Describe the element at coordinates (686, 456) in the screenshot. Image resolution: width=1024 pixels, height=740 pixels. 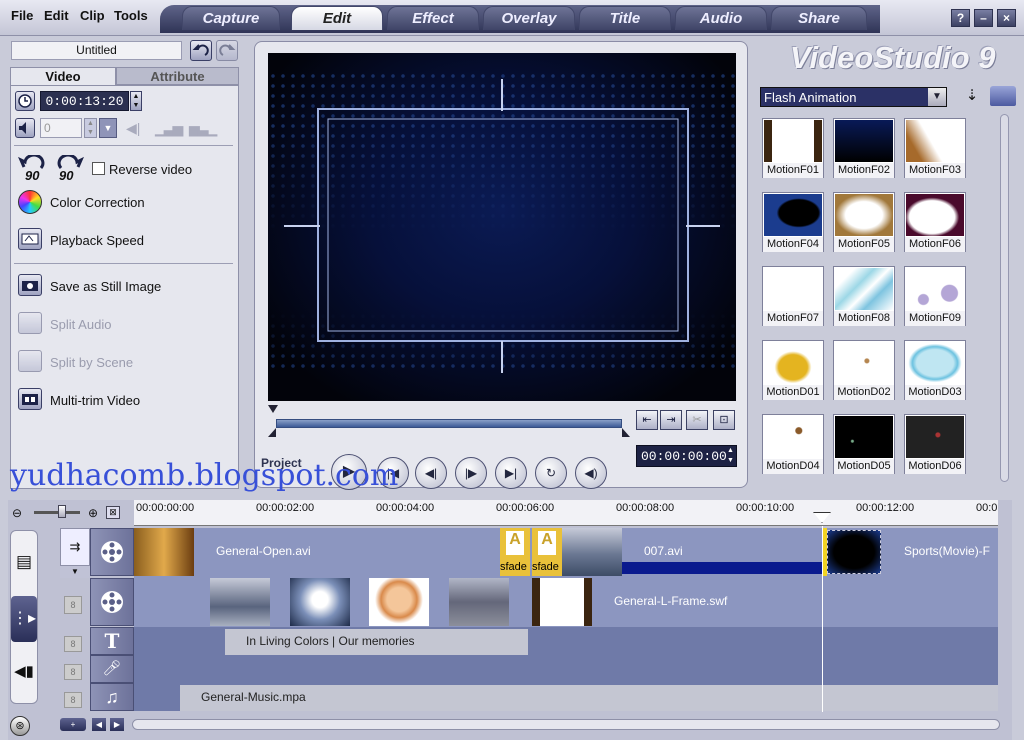
I see `timecode-field: 00:00:00:00` at that location.